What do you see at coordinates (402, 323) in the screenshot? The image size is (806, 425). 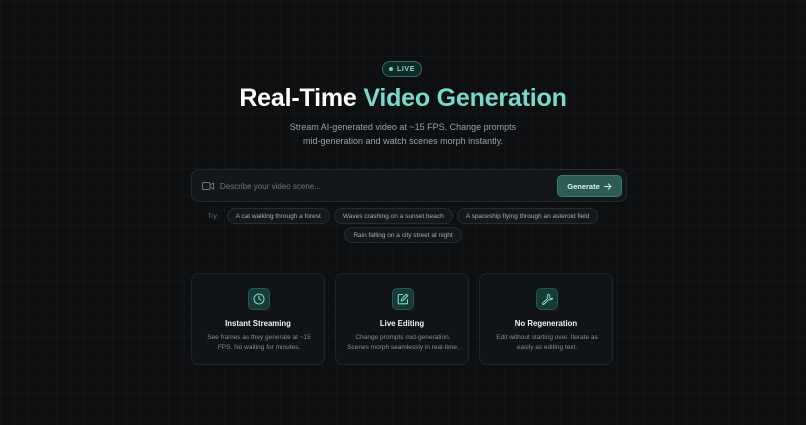 I see `feature-title: Live Editing` at bounding box center [402, 323].